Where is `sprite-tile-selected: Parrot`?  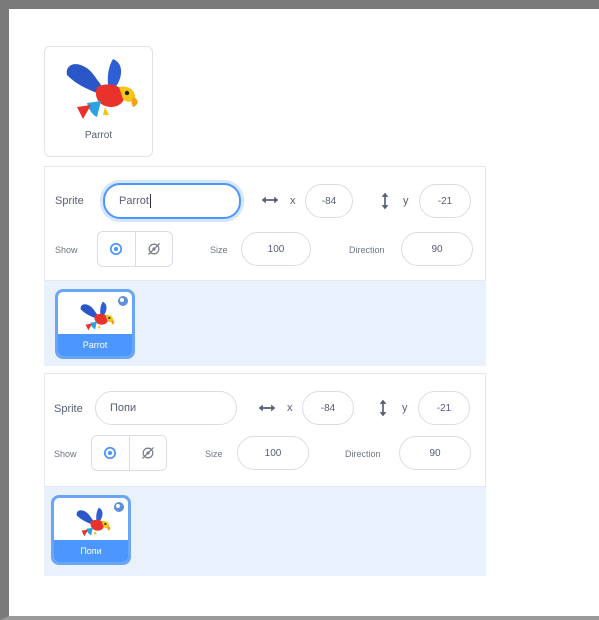
sprite-tile-selected: Parrot is located at coordinates (95, 324).